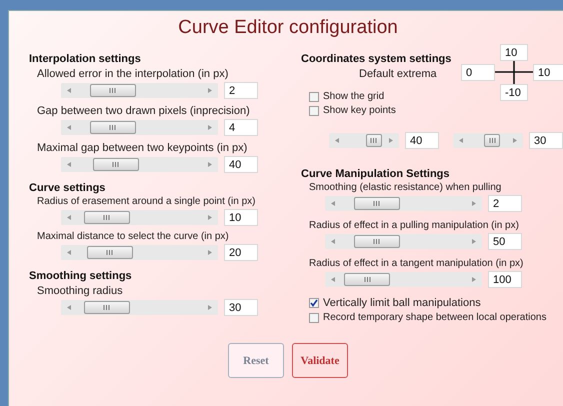 The image size is (563, 406). Describe the element at coordinates (133, 236) in the screenshot. I see `slider-label: Maximal distance to select the curve (in px)` at that location.